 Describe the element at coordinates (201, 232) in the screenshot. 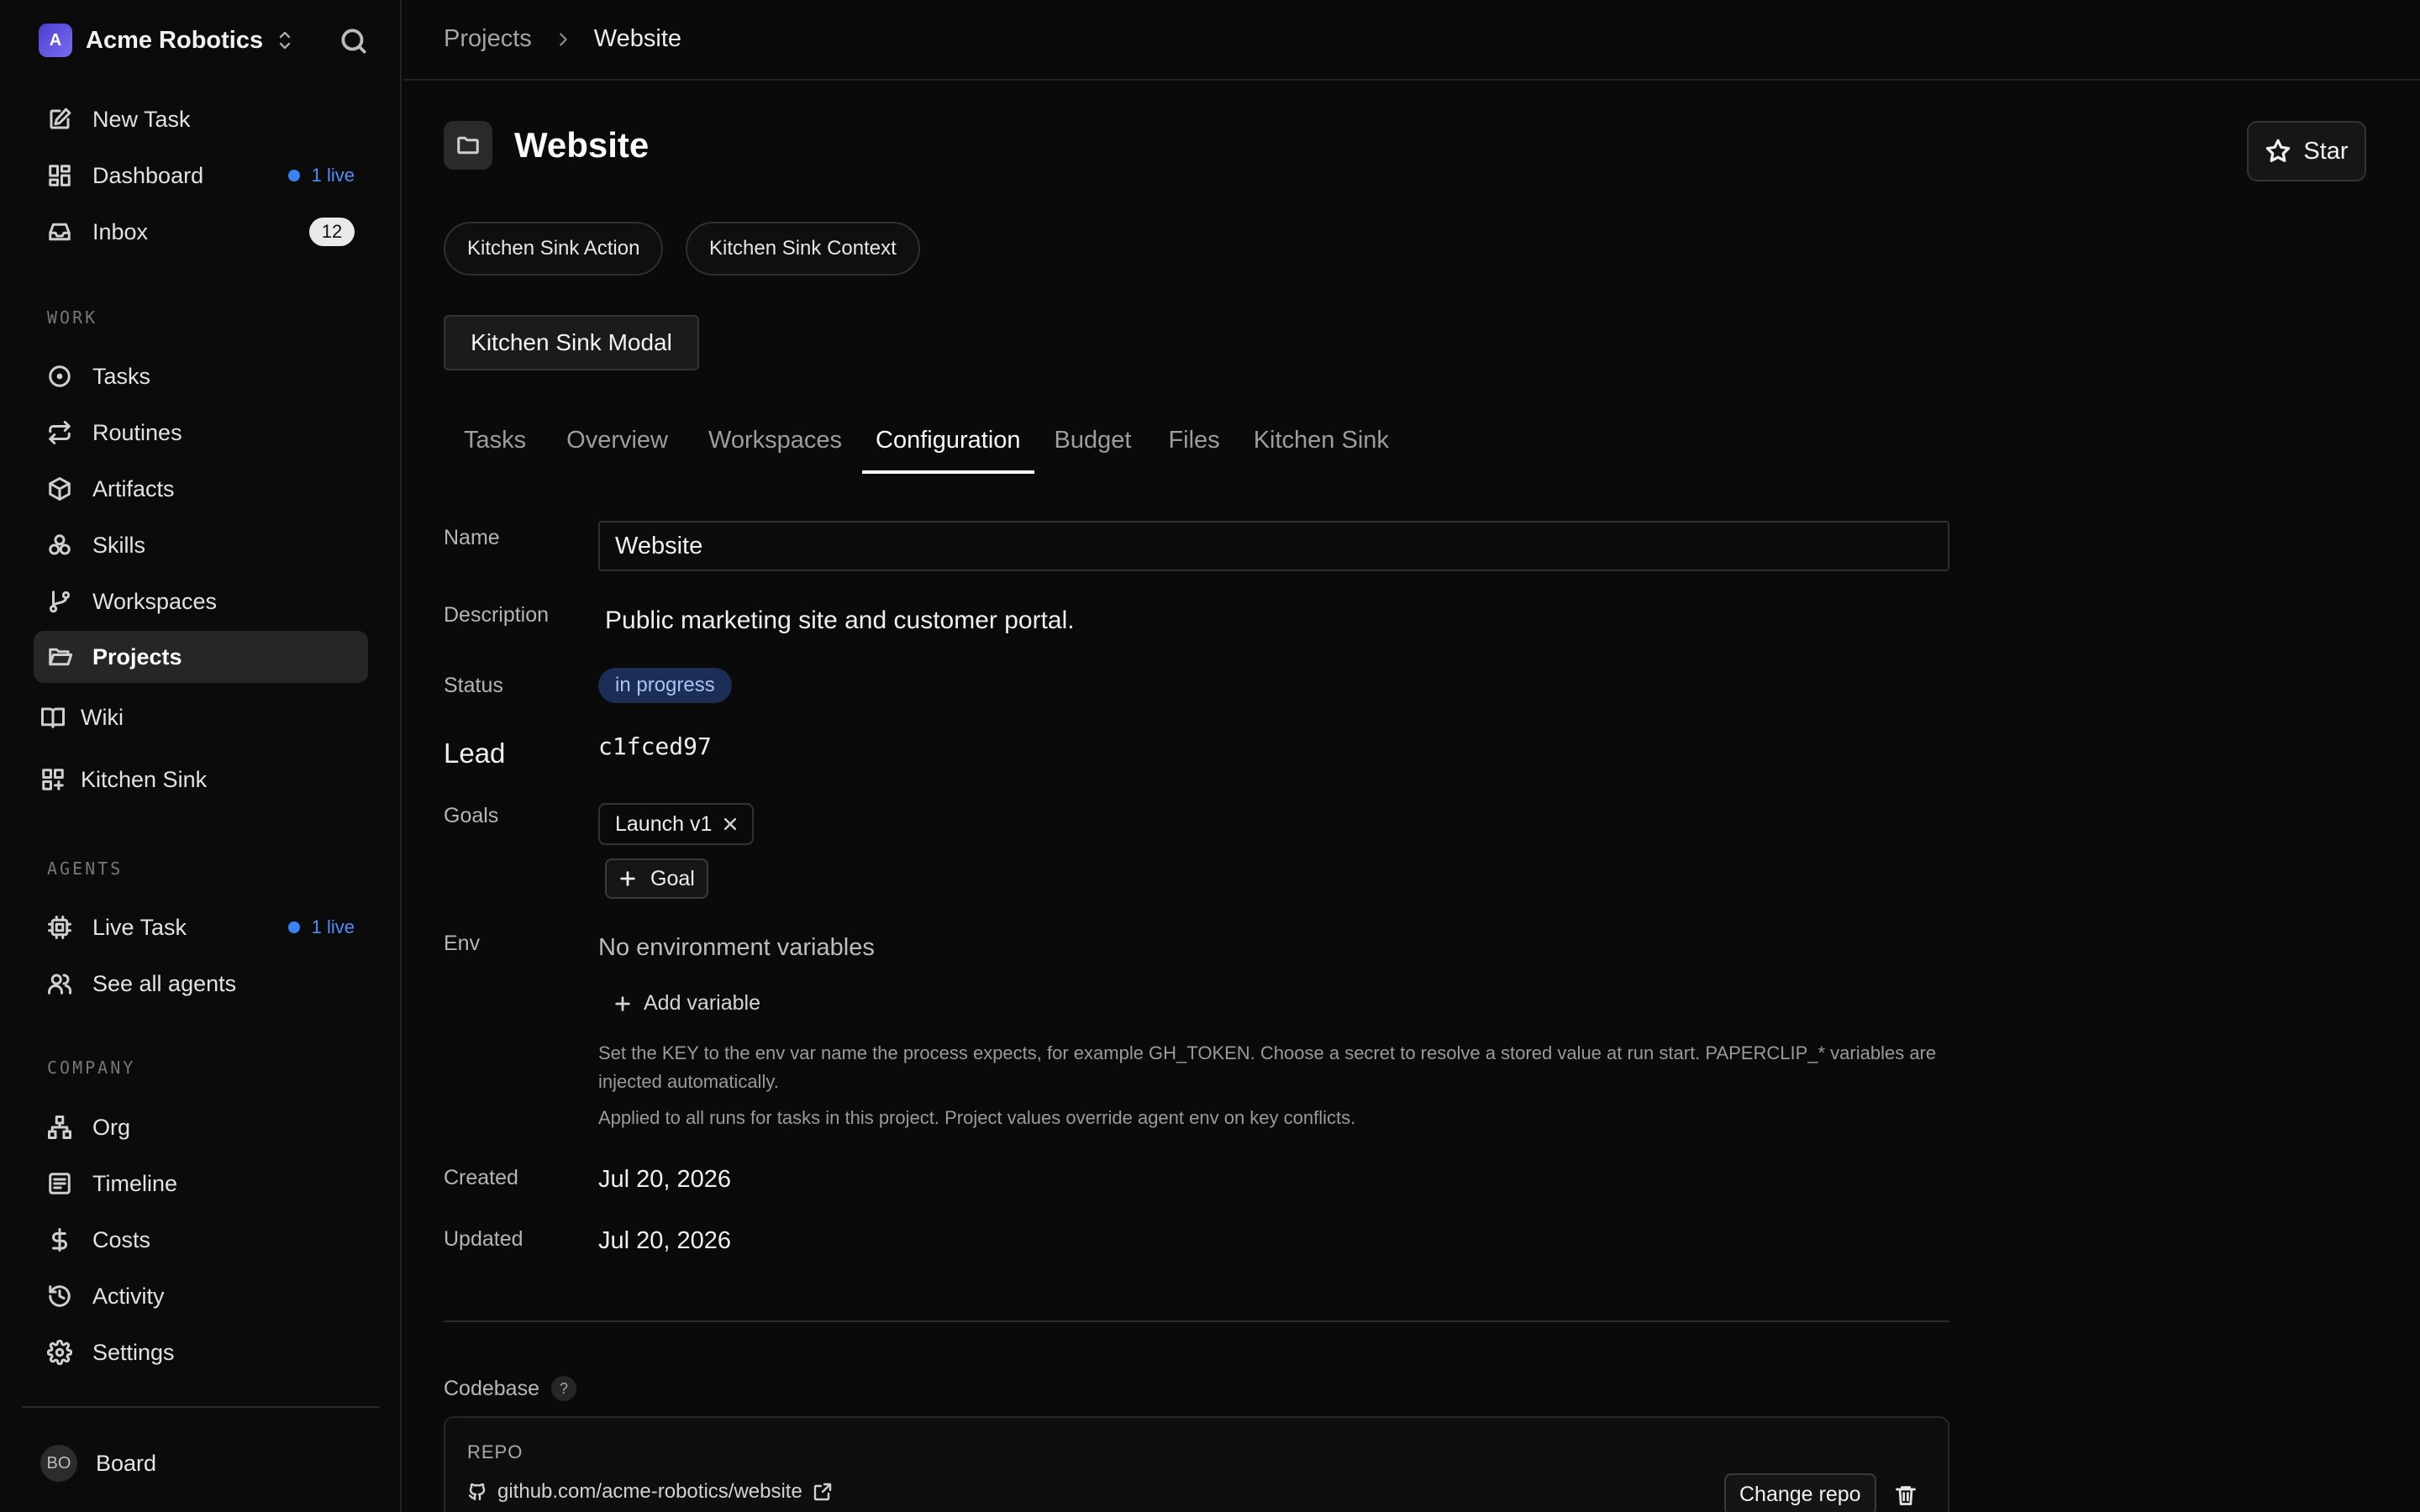

I see `sidebar-item-inbox: Inbox 12` at that location.